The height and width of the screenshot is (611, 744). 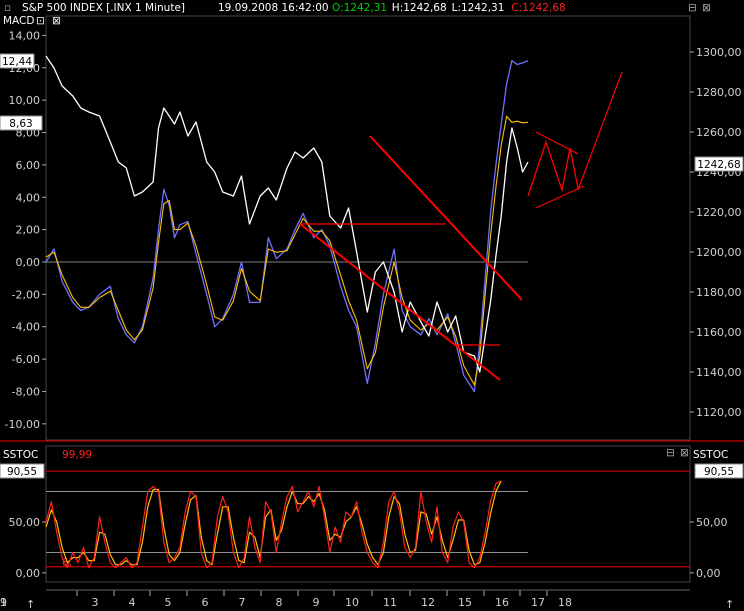 What do you see at coordinates (670, 453) in the screenshot?
I see `sstoc-restore-icon: ⊟` at bounding box center [670, 453].